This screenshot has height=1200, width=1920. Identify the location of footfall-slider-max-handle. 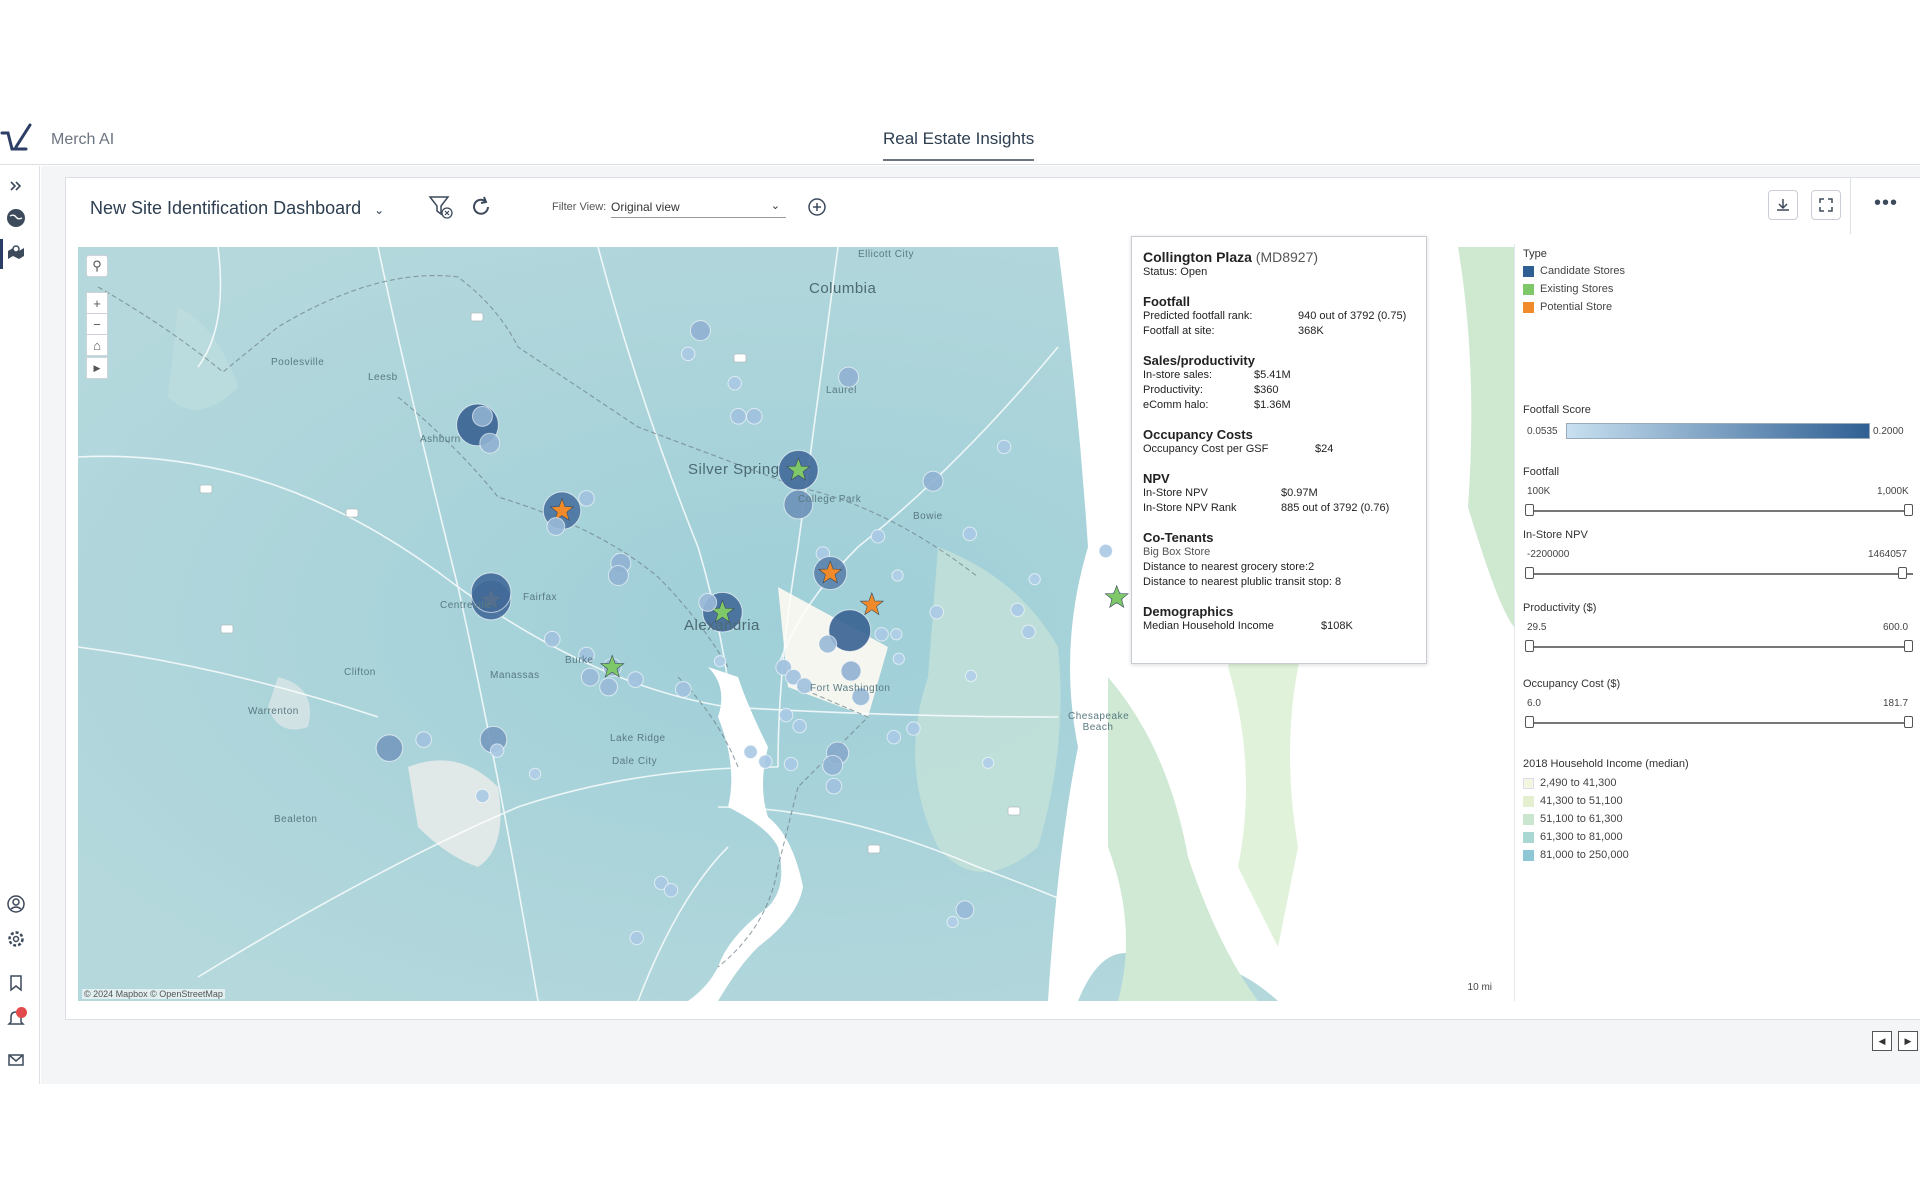
(1908, 510).